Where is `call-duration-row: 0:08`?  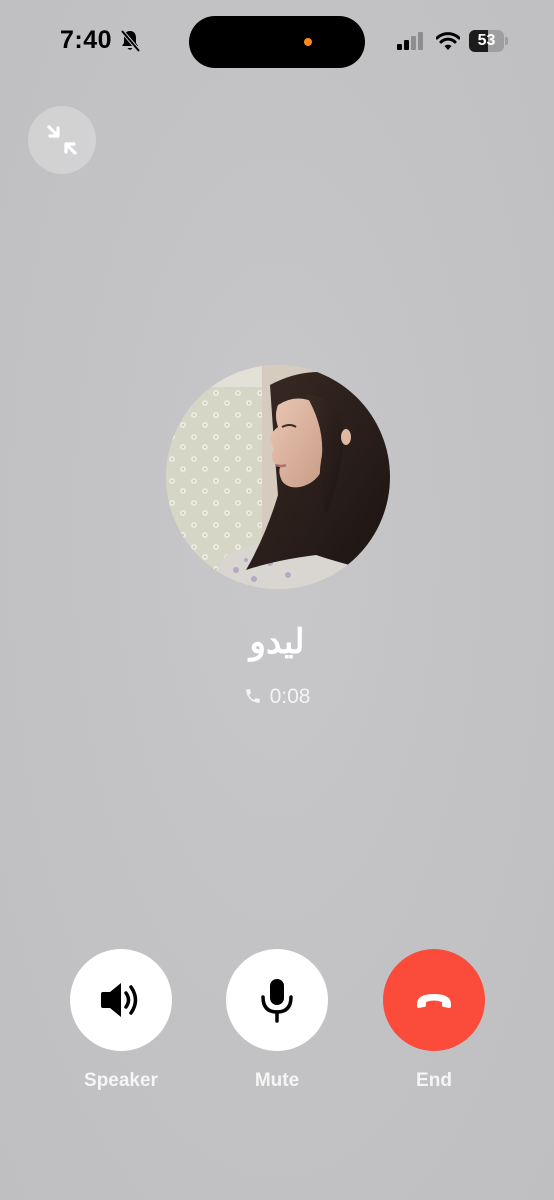 call-duration-row: 0:08 is located at coordinates (277, 697).